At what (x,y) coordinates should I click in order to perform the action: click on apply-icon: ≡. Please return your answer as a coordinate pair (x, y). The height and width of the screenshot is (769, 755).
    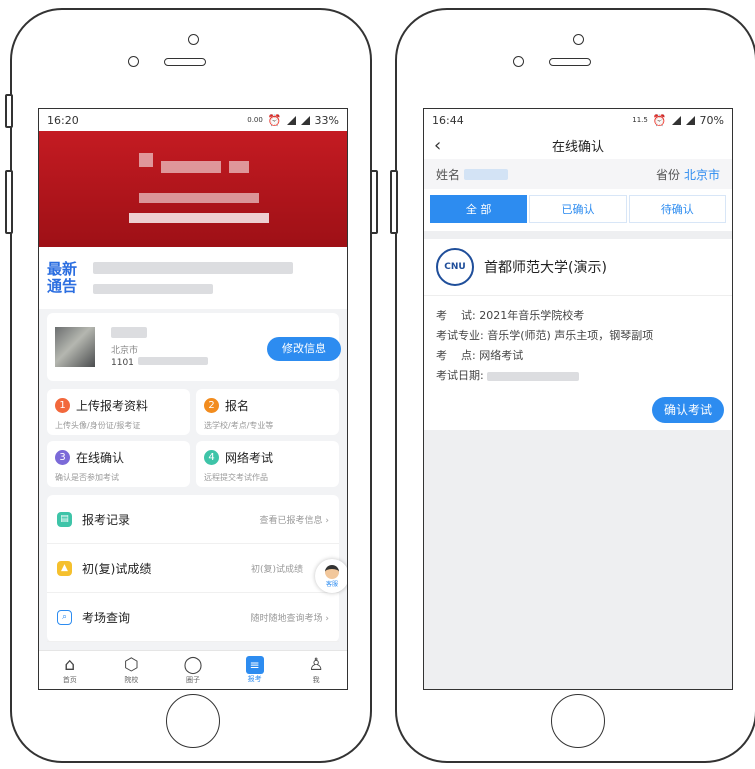
    Looking at the image, I should click on (254, 665).